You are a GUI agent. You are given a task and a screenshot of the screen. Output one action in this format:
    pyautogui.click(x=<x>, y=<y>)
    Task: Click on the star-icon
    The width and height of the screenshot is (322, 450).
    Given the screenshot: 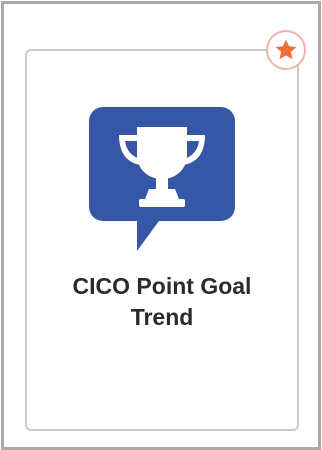 What is the action you would take?
    pyautogui.click(x=286, y=49)
    